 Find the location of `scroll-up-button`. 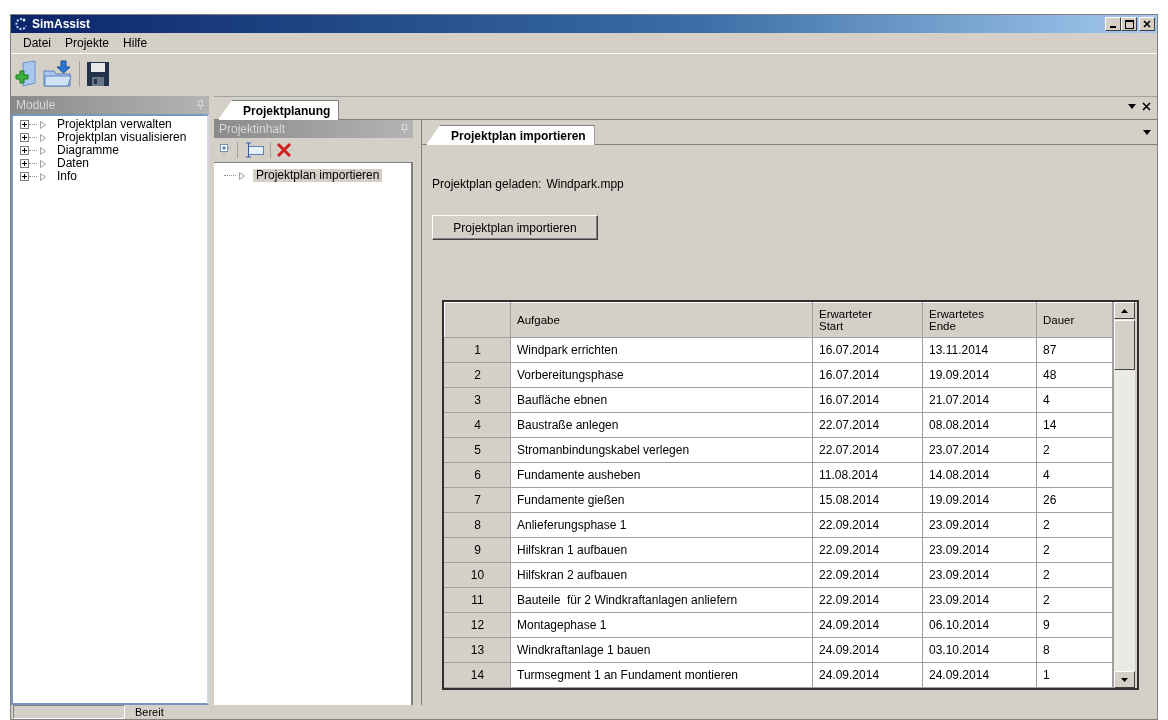

scroll-up-button is located at coordinates (1124, 310).